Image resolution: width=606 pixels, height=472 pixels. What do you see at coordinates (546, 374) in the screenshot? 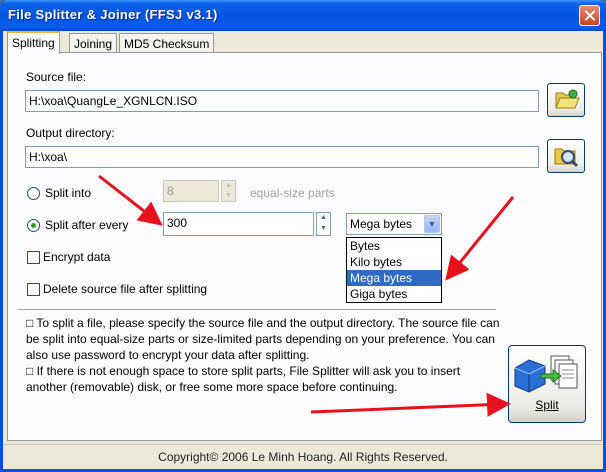
I see `split-file-icon` at bounding box center [546, 374].